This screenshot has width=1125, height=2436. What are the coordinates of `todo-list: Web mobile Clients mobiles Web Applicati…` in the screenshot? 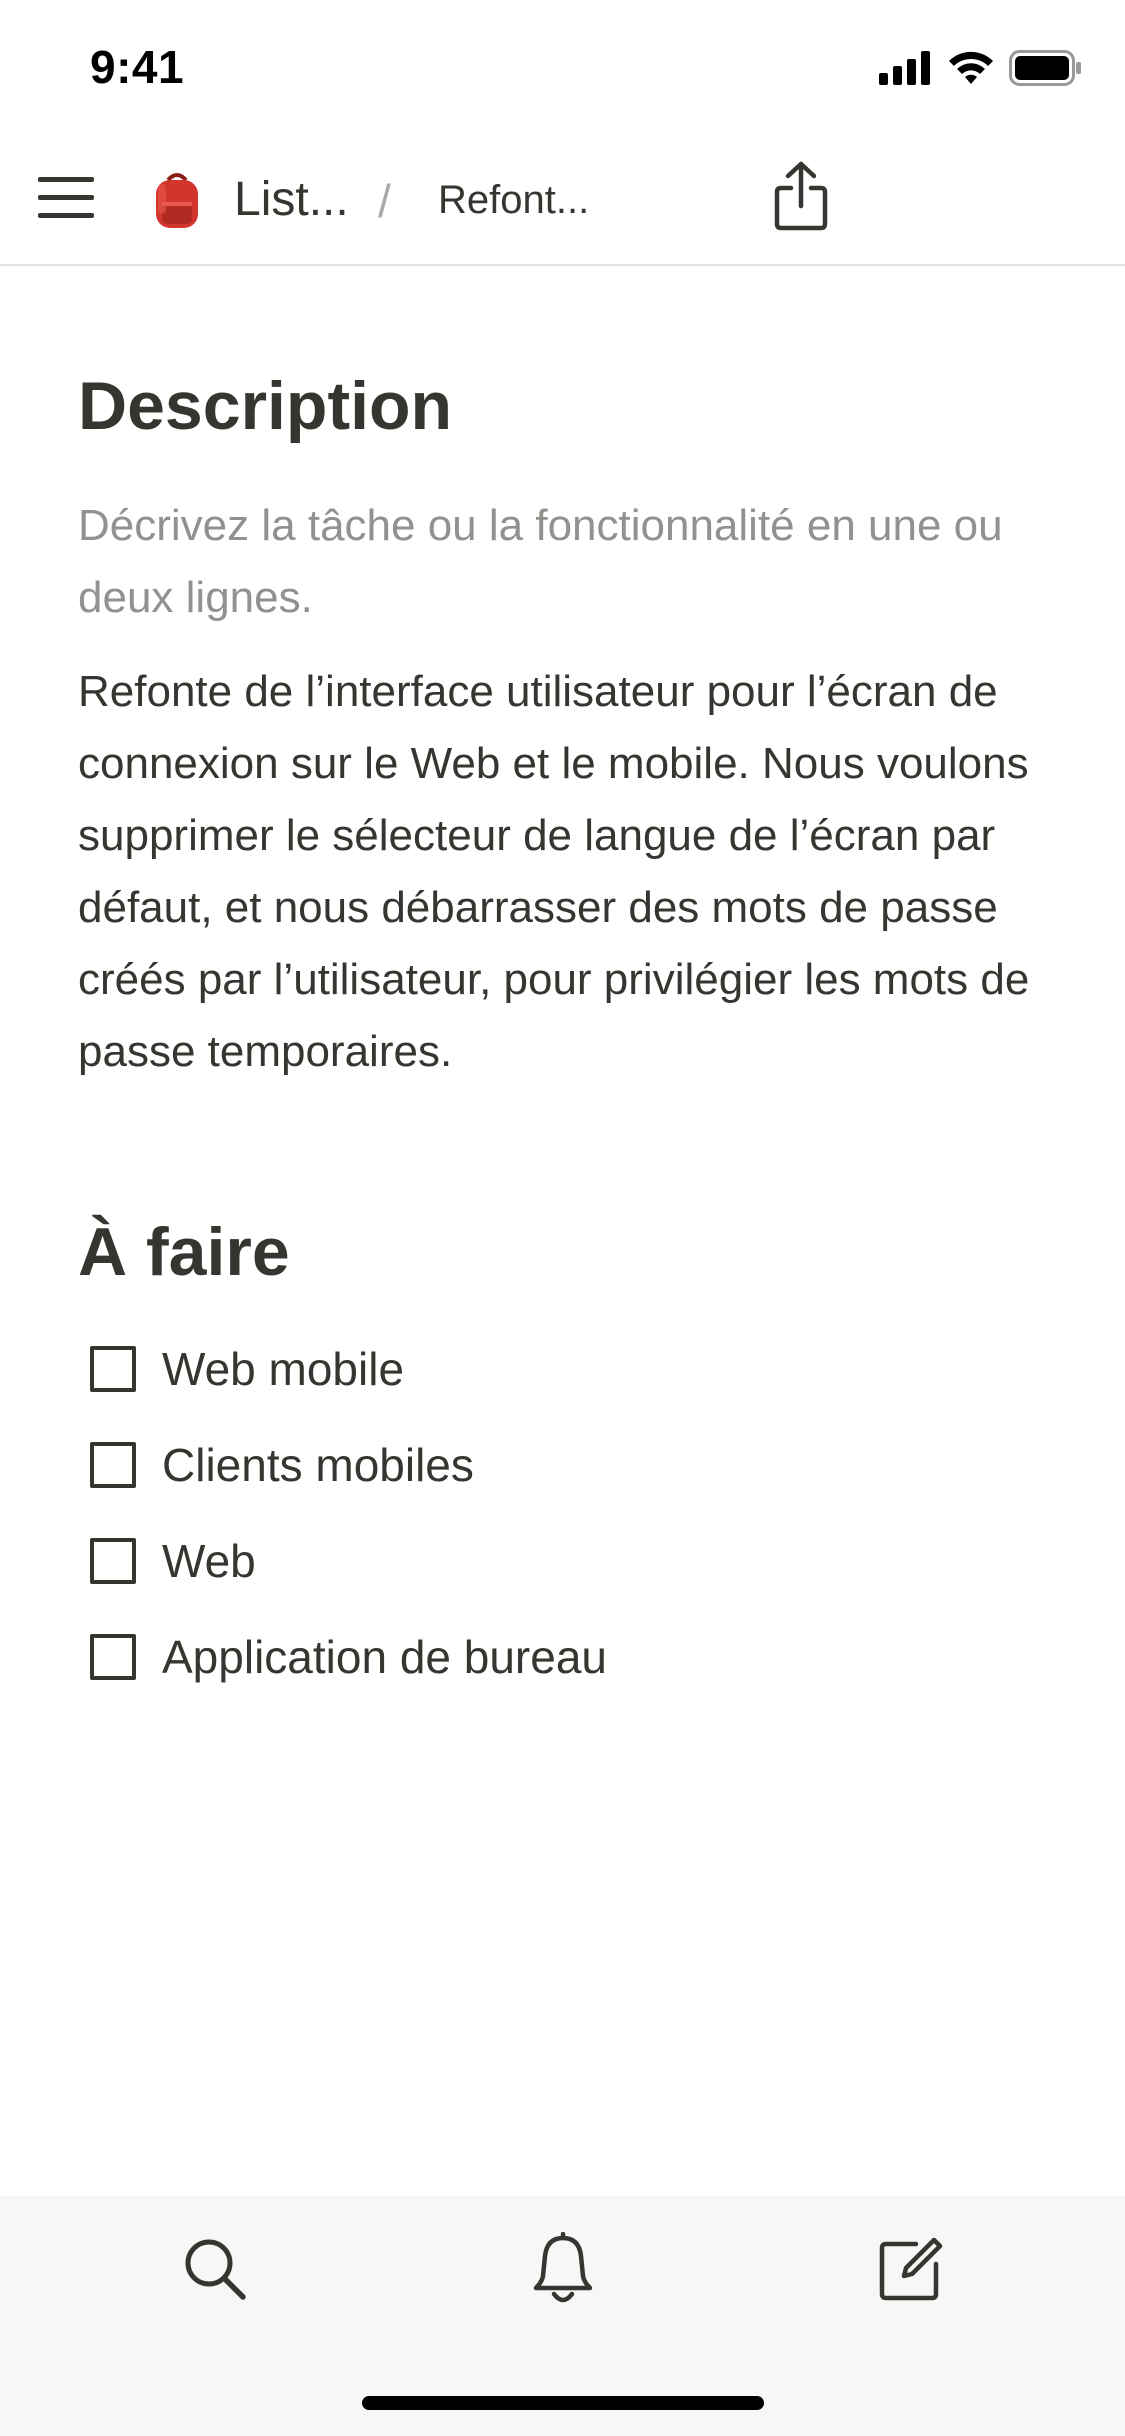 It's located at (568, 1513).